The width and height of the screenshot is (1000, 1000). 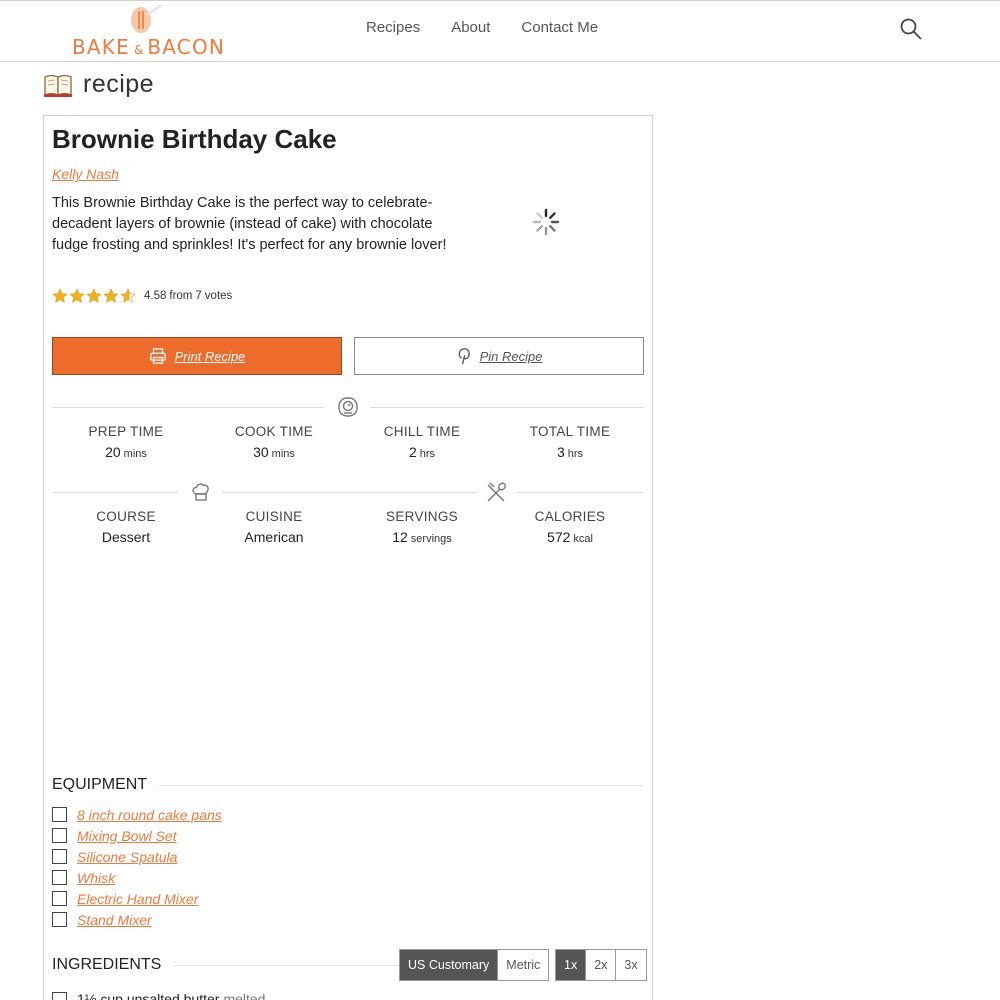 What do you see at coordinates (127, 857) in the screenshot?
I see `equipment-link: Silicone Spatula` at bounding box center [127, 857].